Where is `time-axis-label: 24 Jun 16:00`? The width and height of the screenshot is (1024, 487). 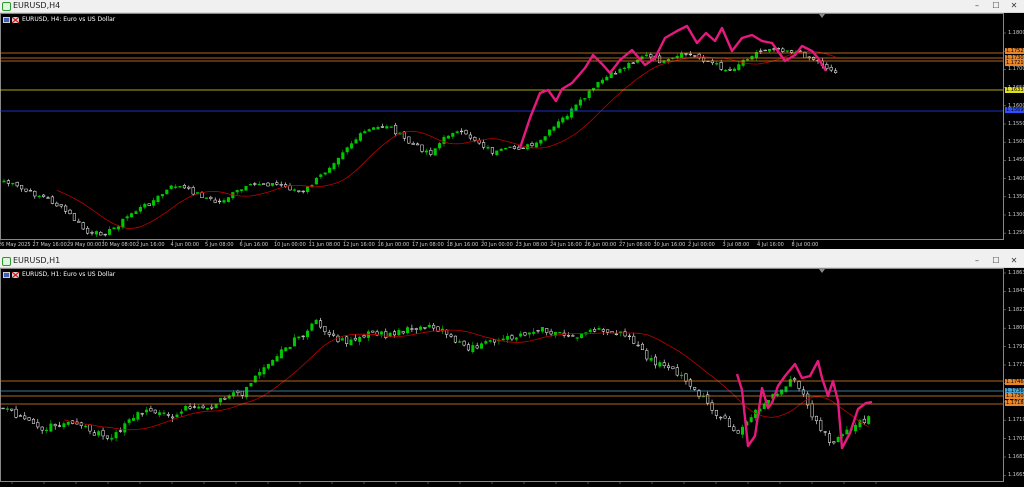 time-axis-label: 24 Jun 16:00 is located at coordinates (566, 245).